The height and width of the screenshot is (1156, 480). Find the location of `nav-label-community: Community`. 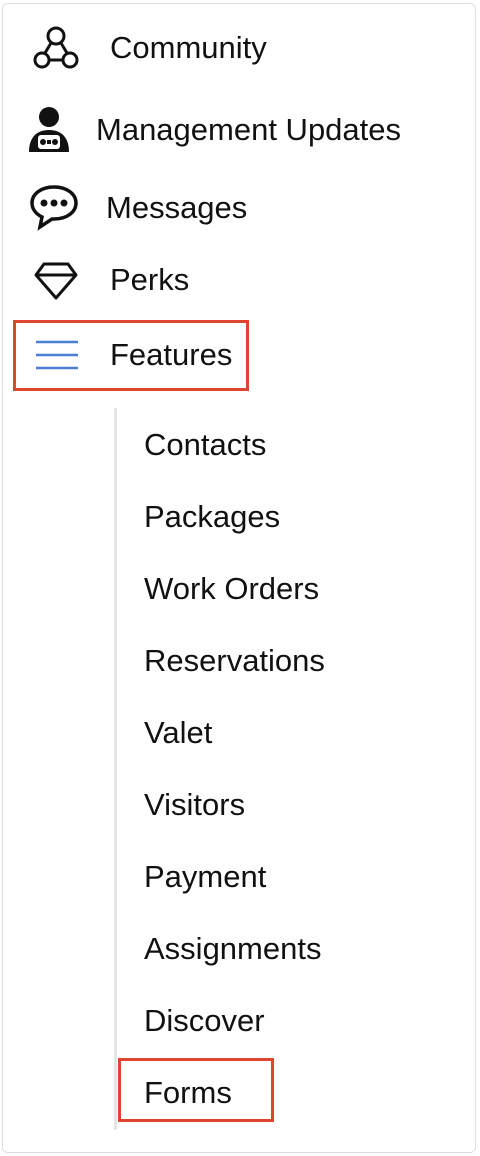

nav-label-community: Community is located at coordinates (188, 47).